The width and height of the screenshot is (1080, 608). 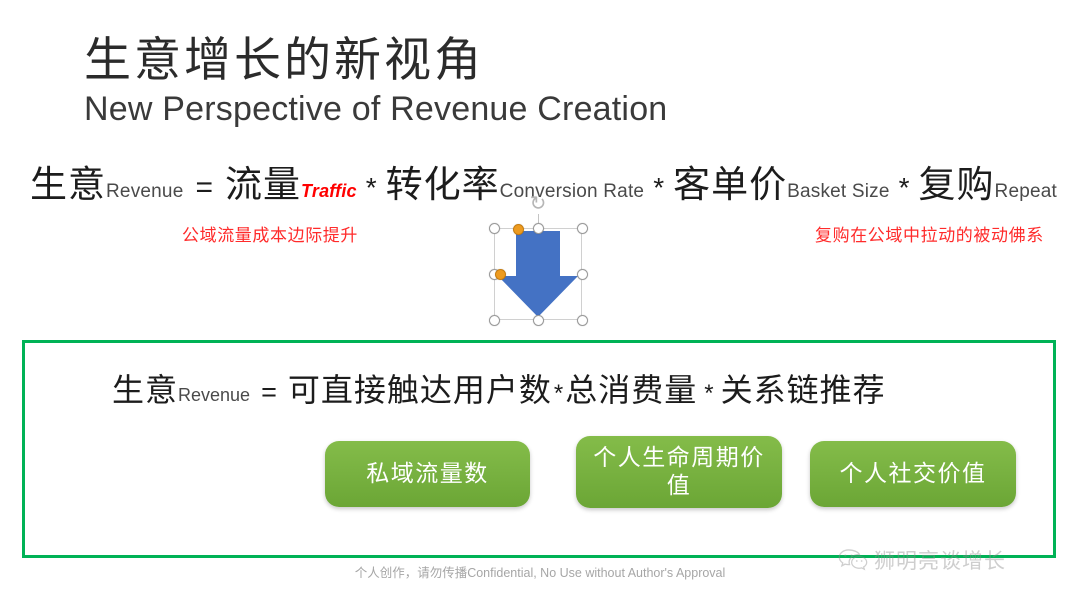 What do you see at coordinates (329, 191) in the screenshot?
I see `formula-term-sub-accent: Traffic` at bounding box center [329, 191].